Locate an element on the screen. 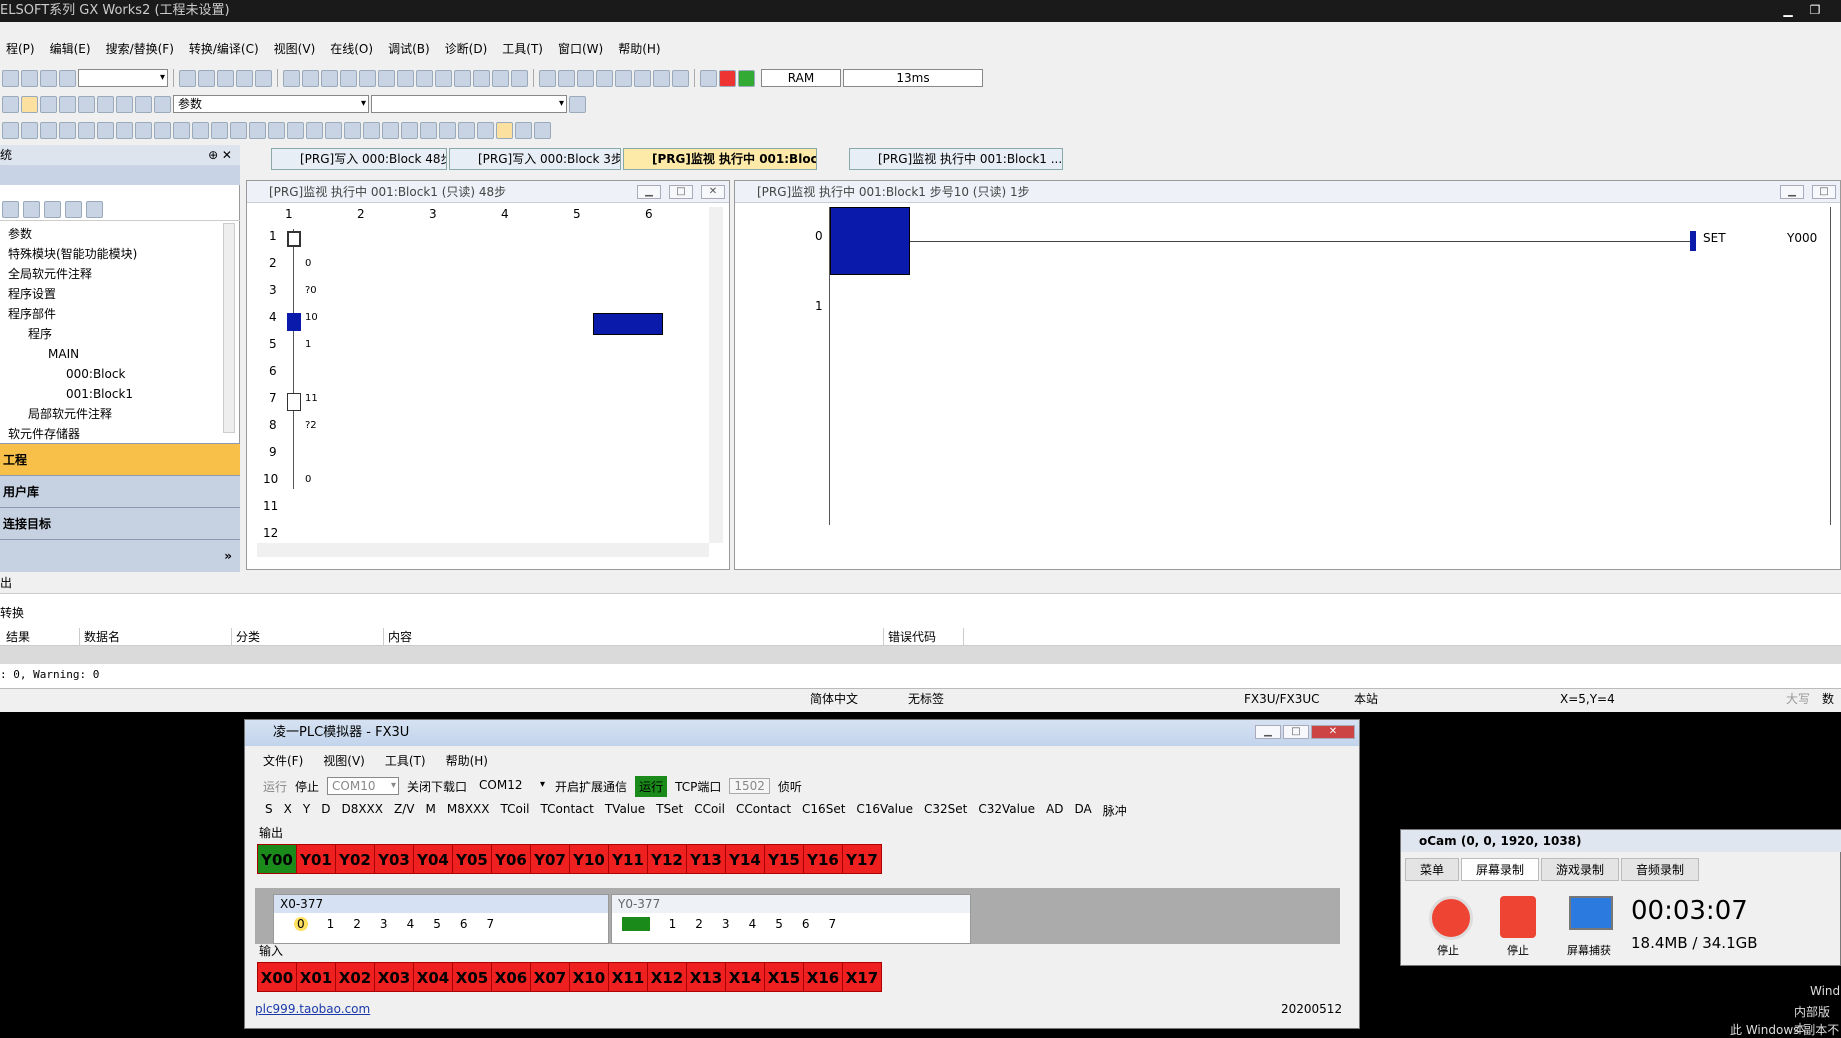  monitor-contact-block is located at coordinates (870, 241).